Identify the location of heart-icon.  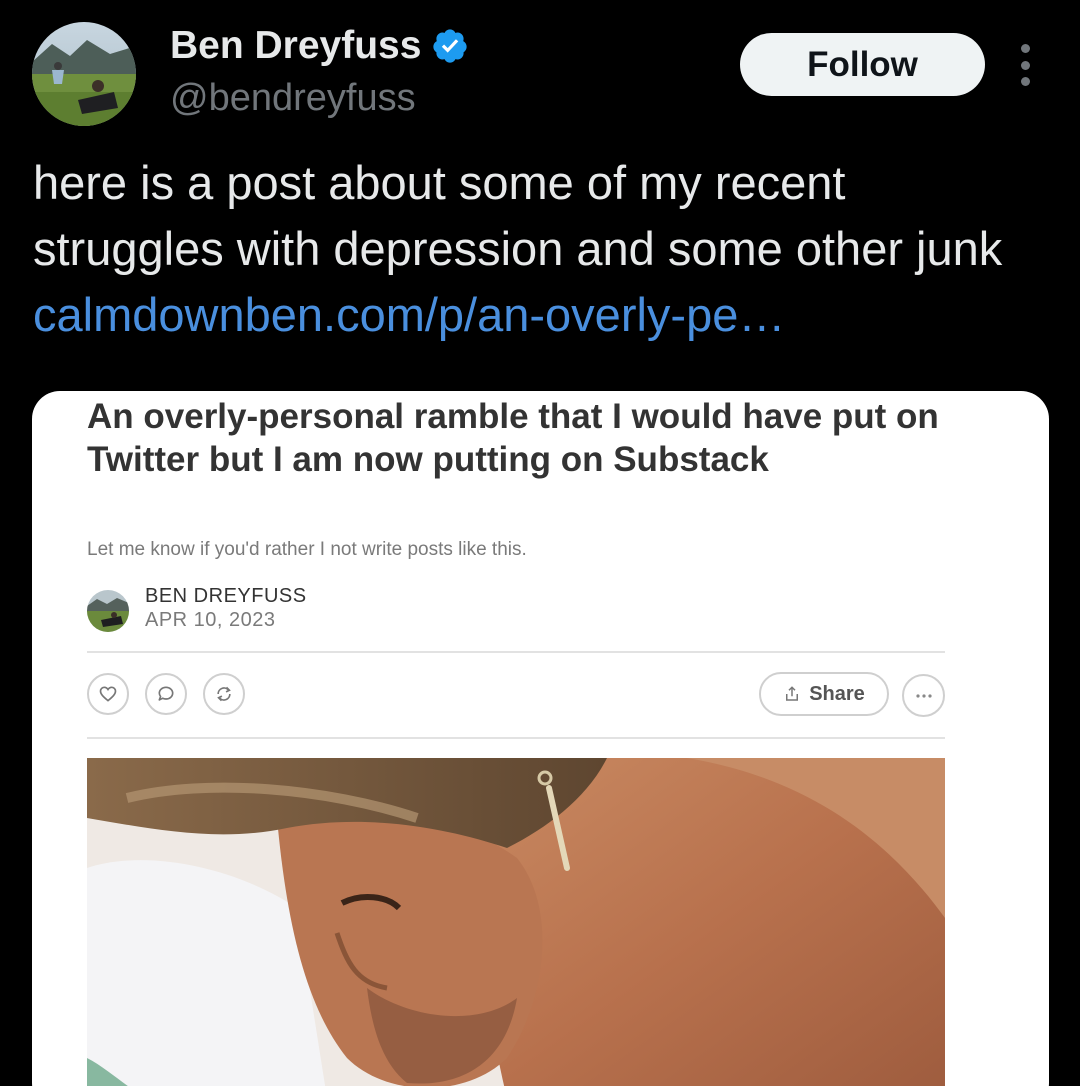
(108, 694).